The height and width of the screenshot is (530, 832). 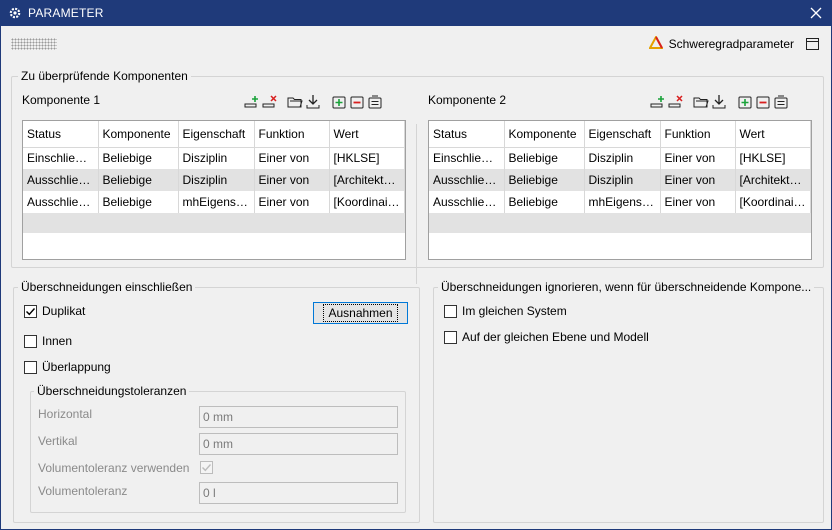 What do you see at coordinates (76, 367) in the screenshot?
I see `overlap-label: Überlappung` at bounding box center [76, 367].